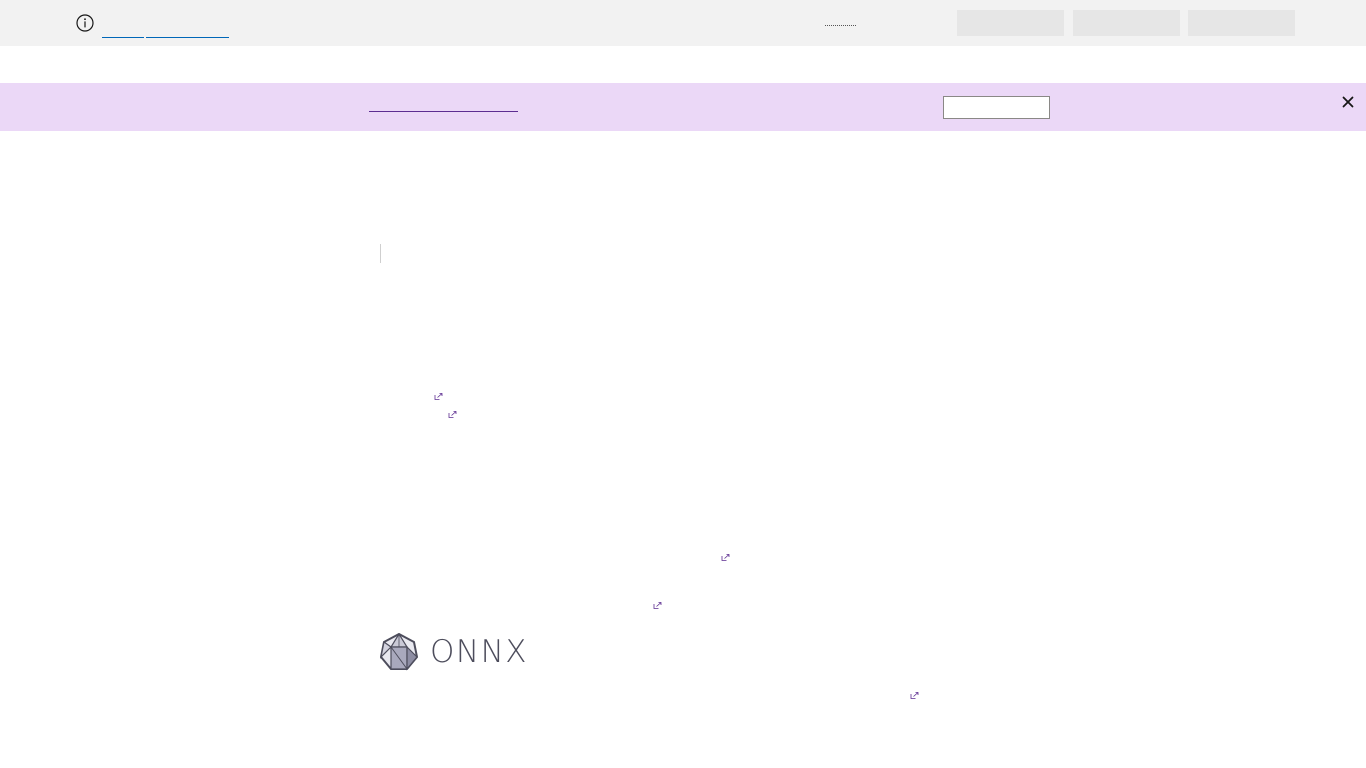  I want to click on info-icon, so click(85, 23).